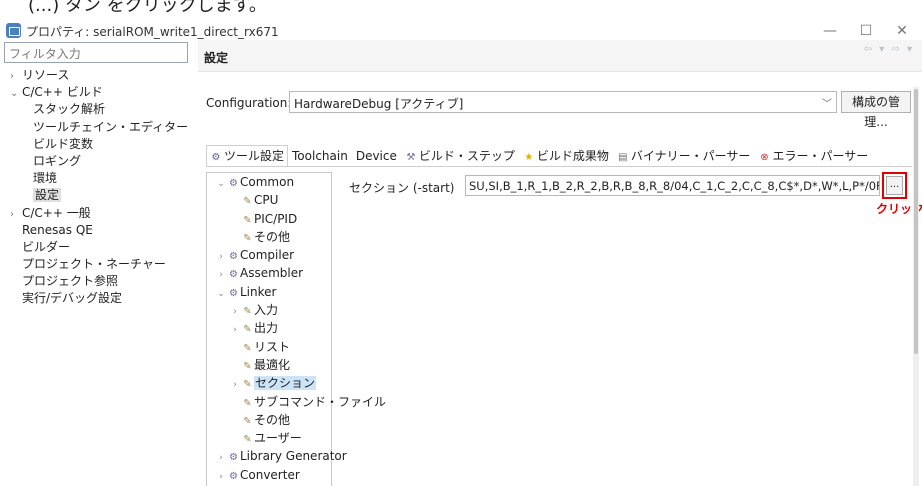 This screenshot has width=922, height=486. I want to click on nav-item: ツールチェイン・エディター, so click(99, 127).